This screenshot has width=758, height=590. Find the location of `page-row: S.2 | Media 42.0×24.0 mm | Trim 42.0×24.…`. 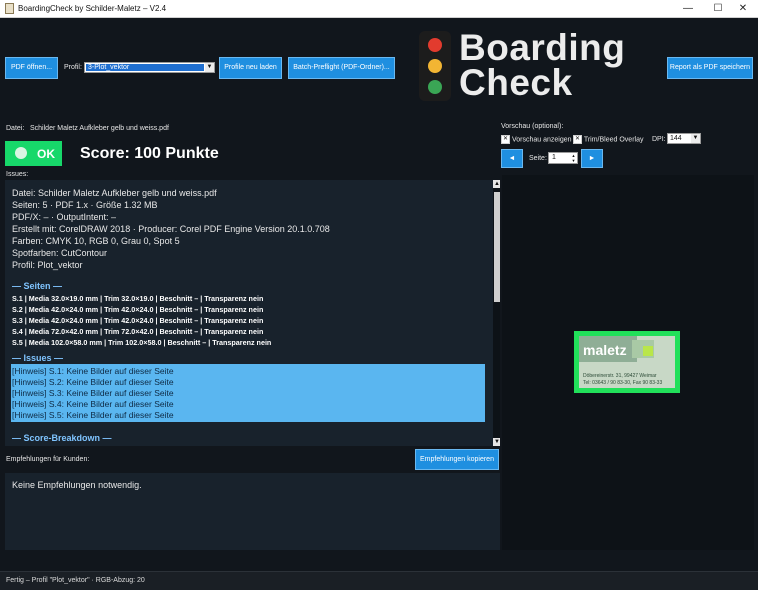

page-row: S.2 | Media 42.0×24.0 mm | Trim 42.0×24.… is located at coordinates (138, 309).